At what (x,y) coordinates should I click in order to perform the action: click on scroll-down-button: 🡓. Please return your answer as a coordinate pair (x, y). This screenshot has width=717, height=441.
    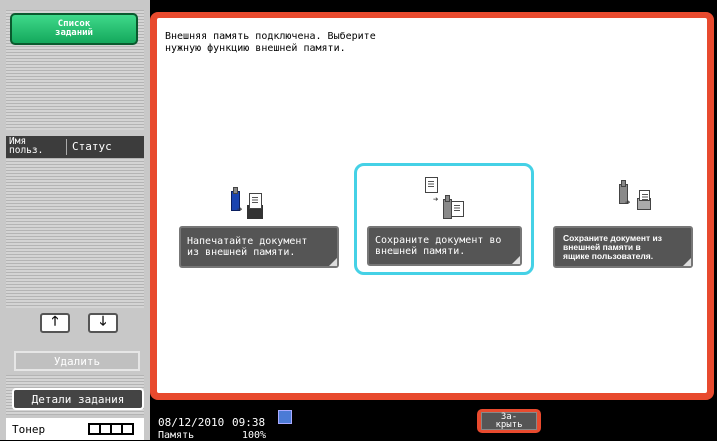
    Looking at the image, I should click on (103, 323).